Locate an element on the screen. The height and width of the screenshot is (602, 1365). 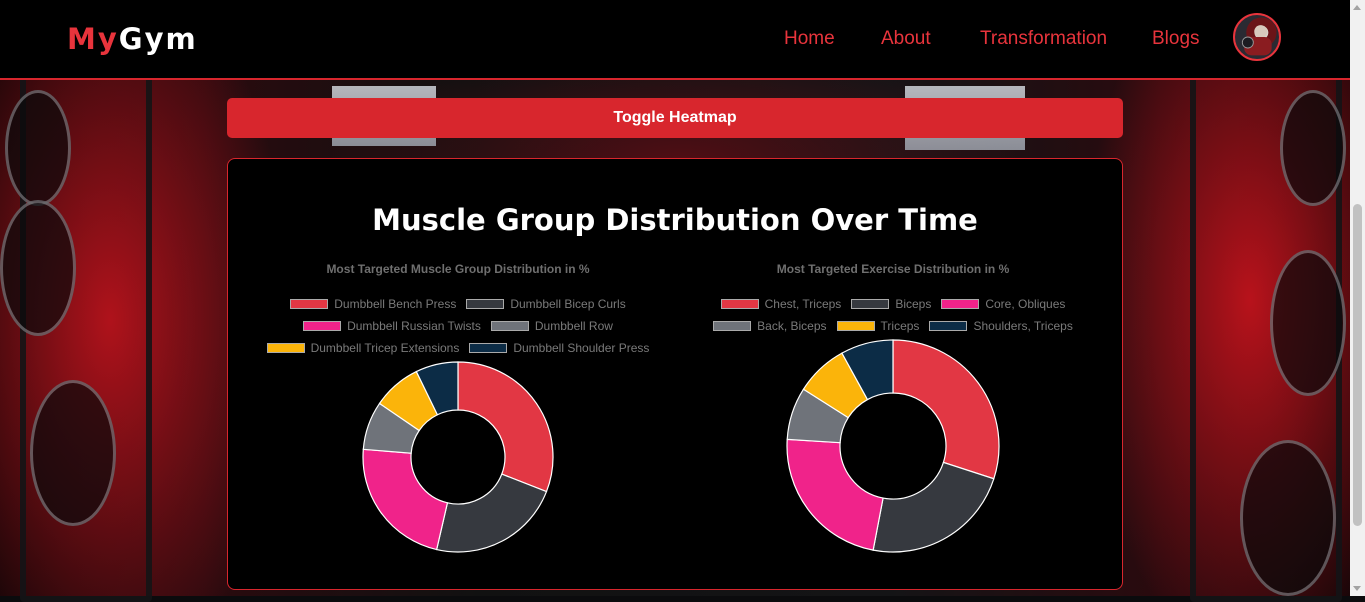
page-scrollbar is located at coordinates (1357, 298).